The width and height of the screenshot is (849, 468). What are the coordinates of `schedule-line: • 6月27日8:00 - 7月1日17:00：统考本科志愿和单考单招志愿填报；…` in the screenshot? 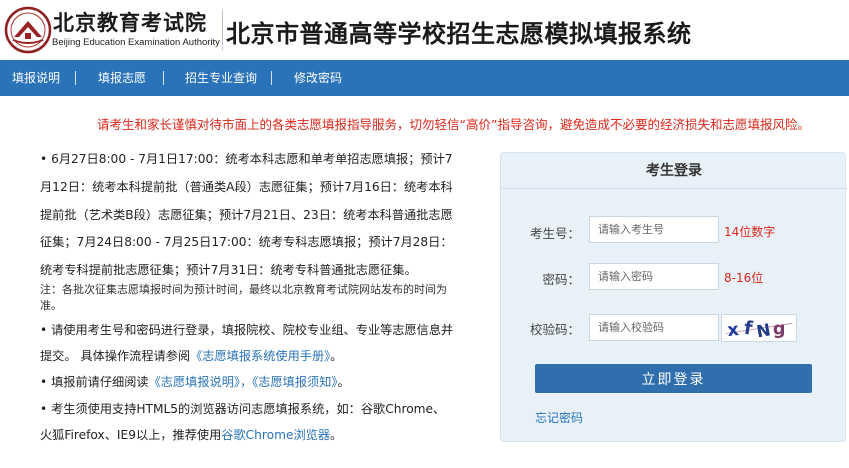 It's located at (246, 159).